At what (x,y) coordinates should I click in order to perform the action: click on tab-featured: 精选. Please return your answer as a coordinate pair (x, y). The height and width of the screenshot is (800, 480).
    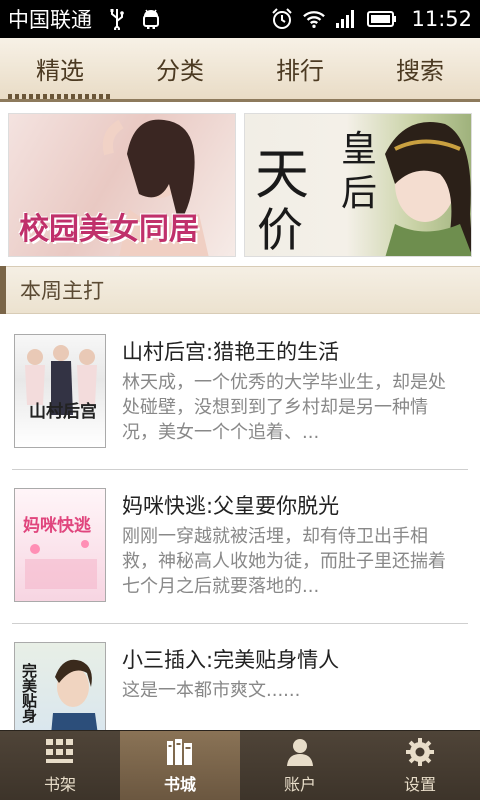
    Looking at the image, I should click on (60, 68).